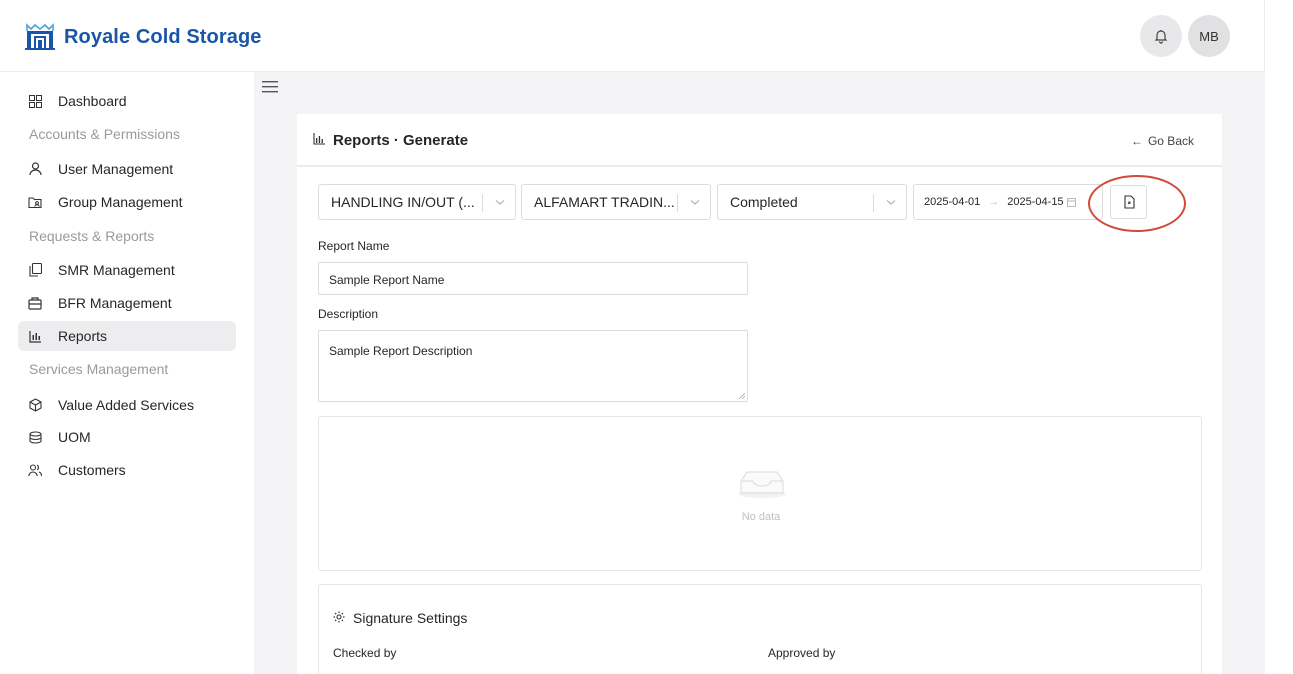 The image size is (1293, 674). What do you see at coordinates (339, 618) in the screenshot?
I see `gear-icon` at bounding box center [339, 618].